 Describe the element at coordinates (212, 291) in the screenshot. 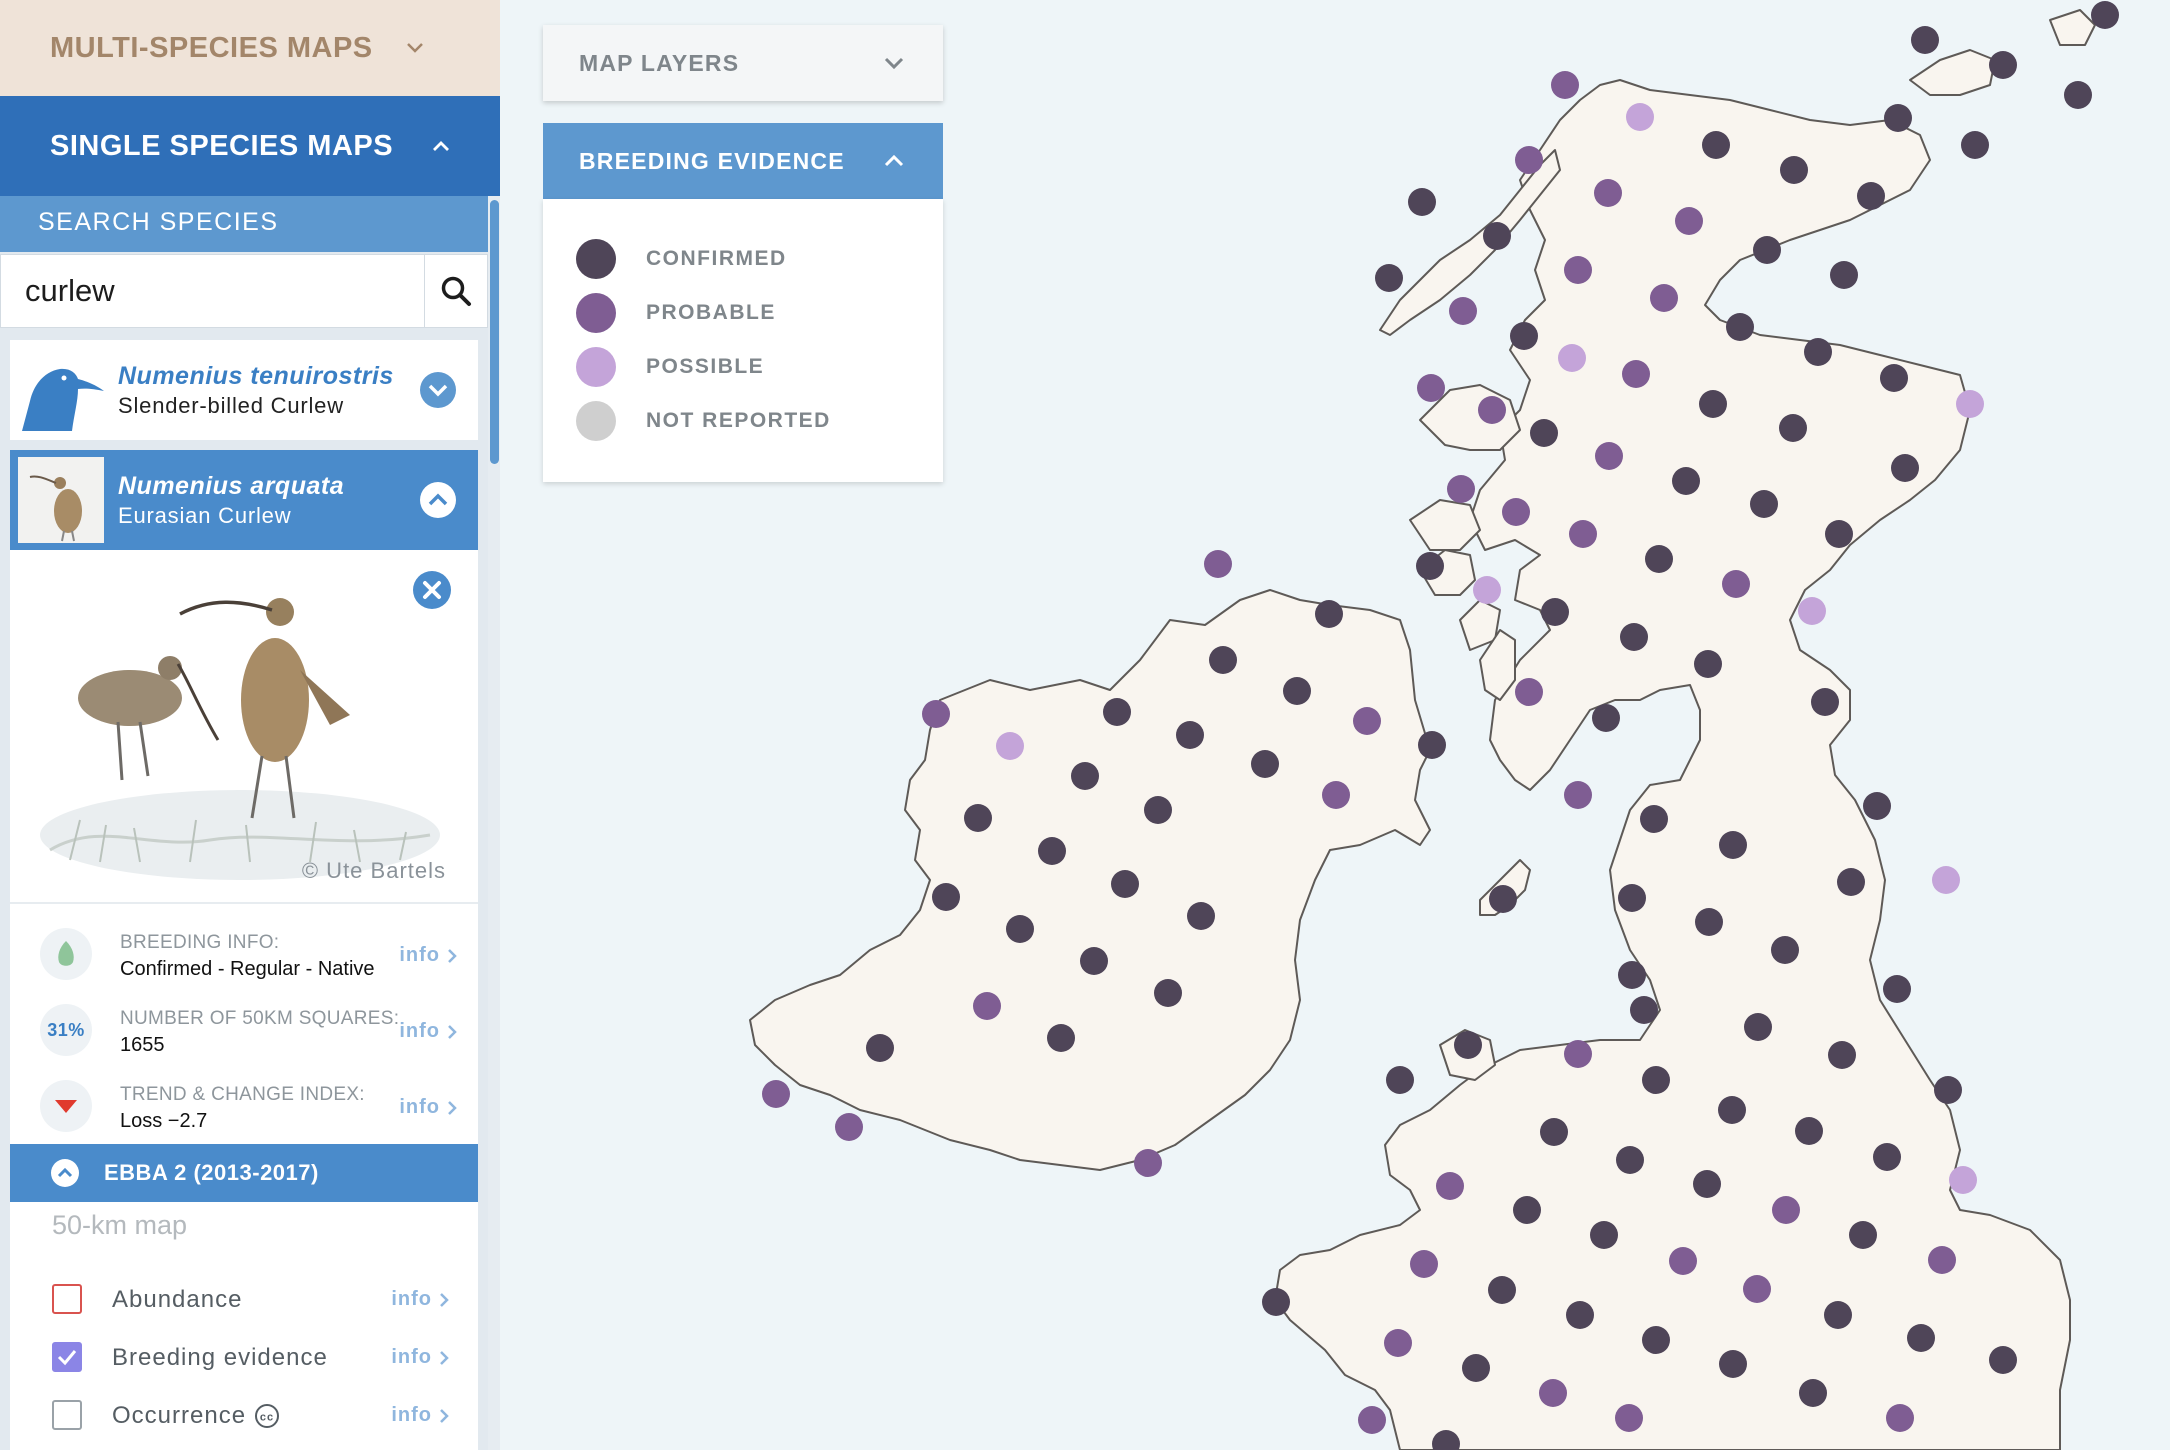

I see `search-input` at that location.